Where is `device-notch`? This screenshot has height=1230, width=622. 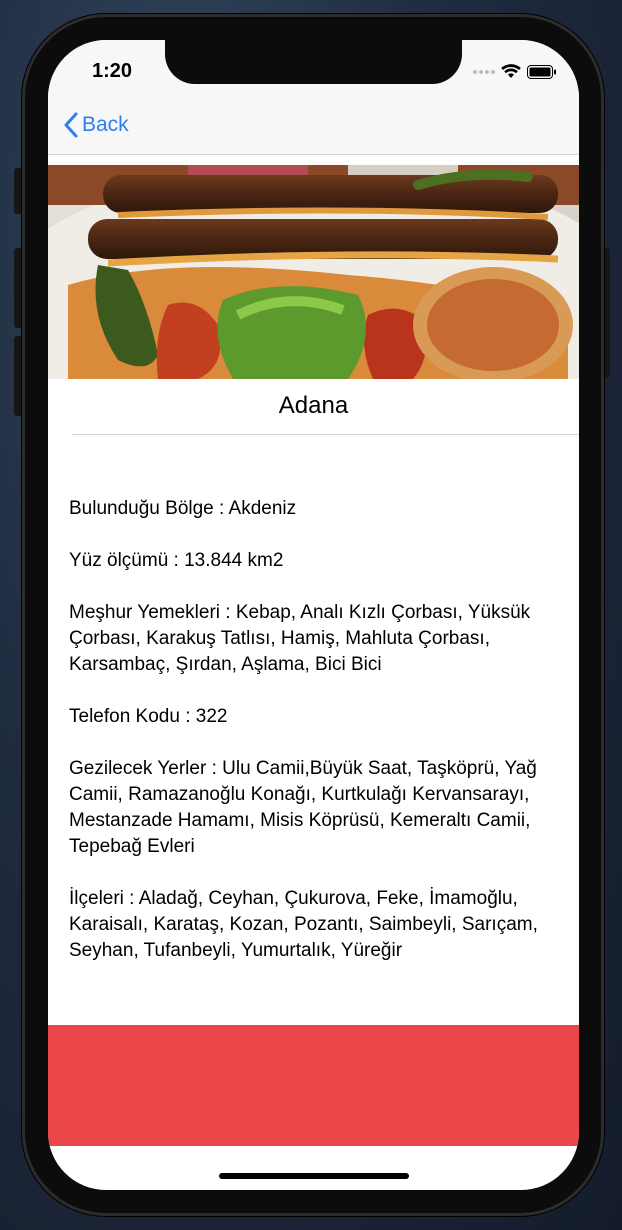 device-notch is located at coordinates (313, 62).